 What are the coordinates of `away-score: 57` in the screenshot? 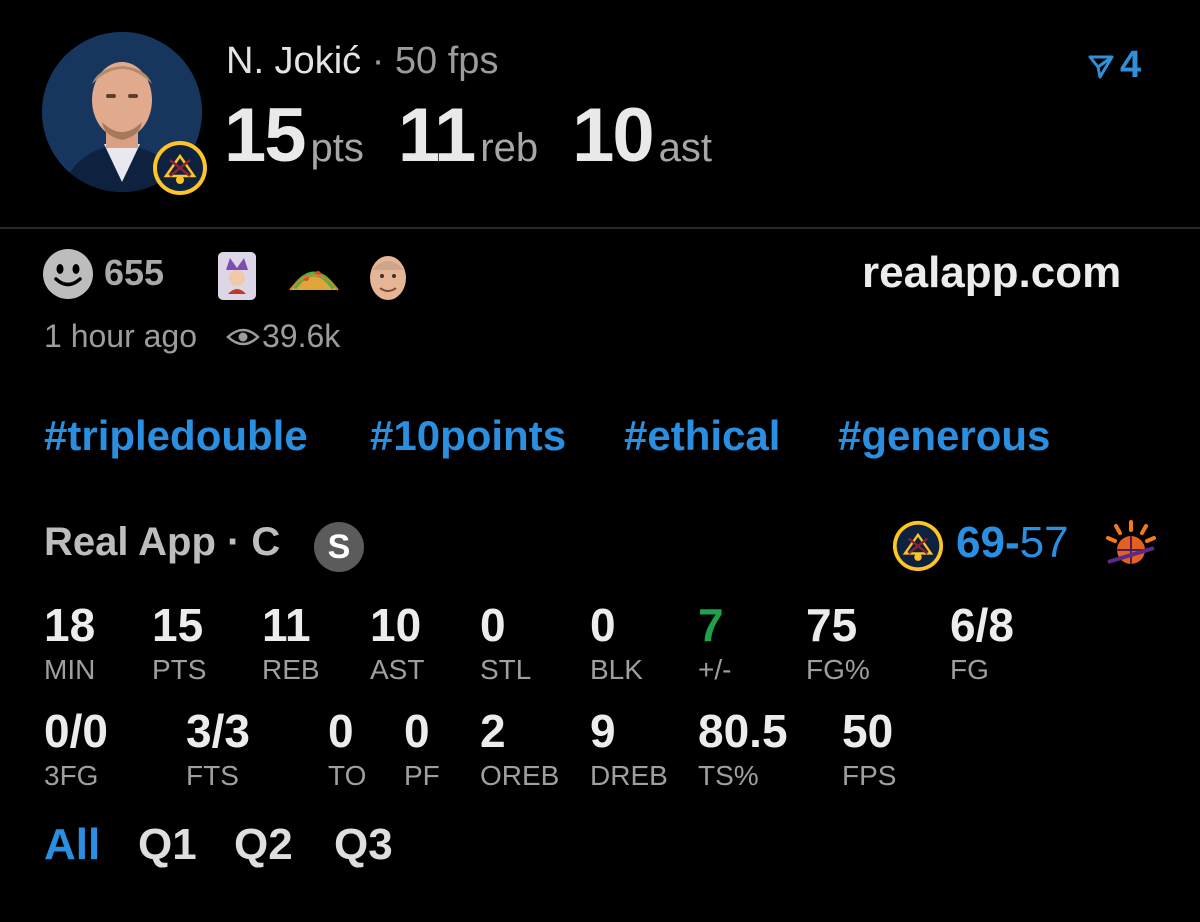 It's located at (1044, 542).